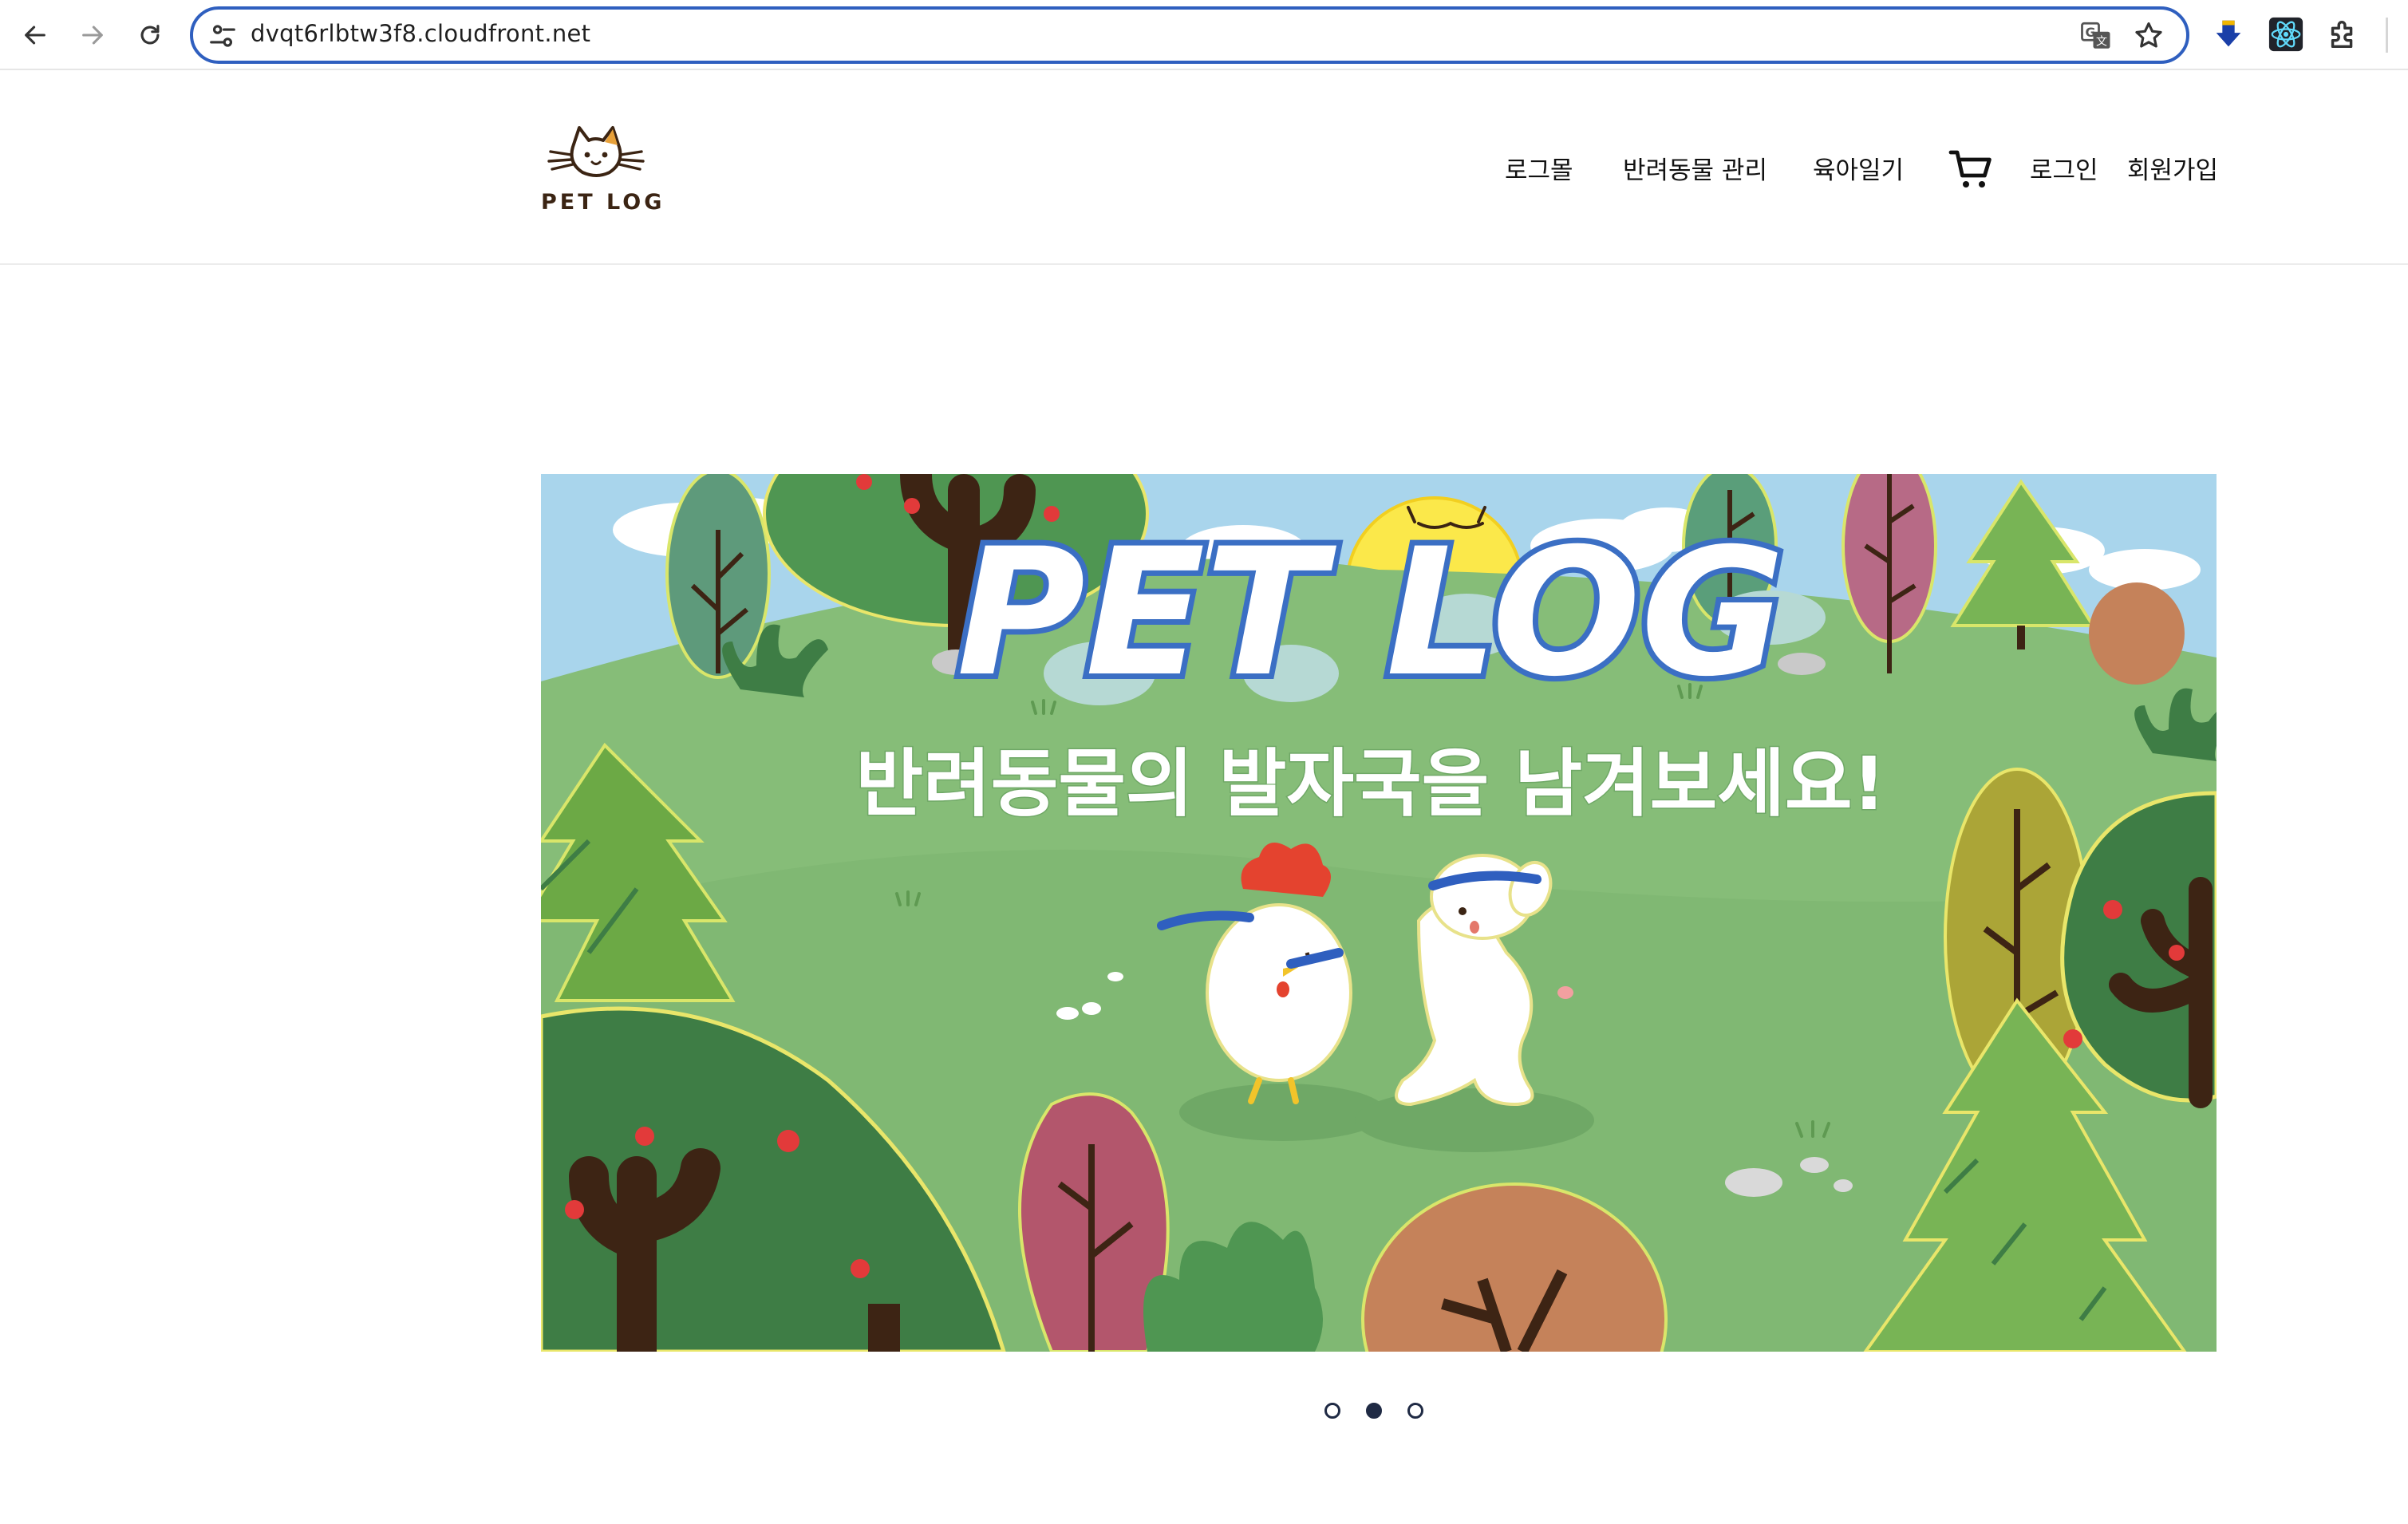 The height and width of the screenshot is (1524, 2408). I want to click on cat-face-icon, so click(596, 151).